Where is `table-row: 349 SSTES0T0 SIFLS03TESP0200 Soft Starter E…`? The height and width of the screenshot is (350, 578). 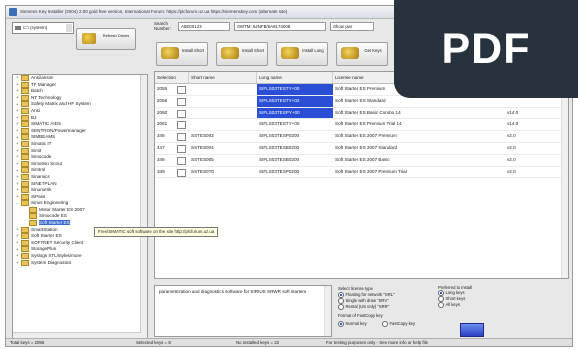
table-row: 349 SSTES0T0 SIFLS03TESP0200 Soft Starter E… is located at coordinates (361, 173).